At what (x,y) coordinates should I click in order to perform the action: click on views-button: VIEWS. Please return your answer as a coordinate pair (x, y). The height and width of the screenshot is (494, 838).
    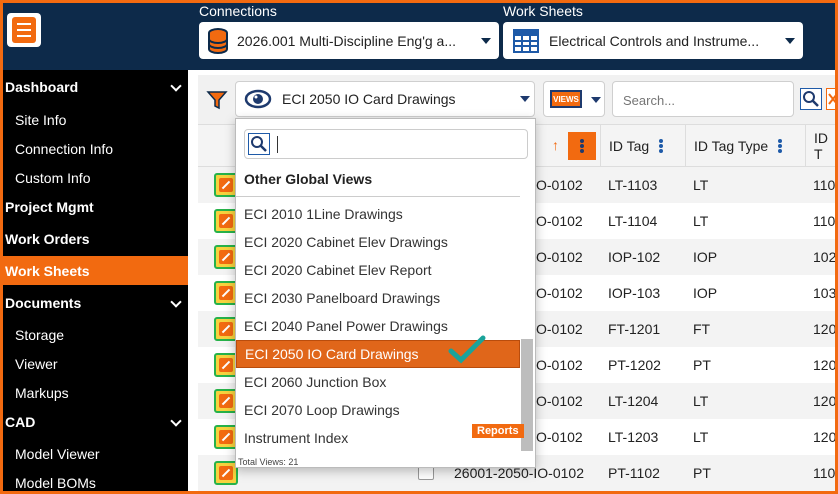
    Looking at the image, I should click on (574, 99).